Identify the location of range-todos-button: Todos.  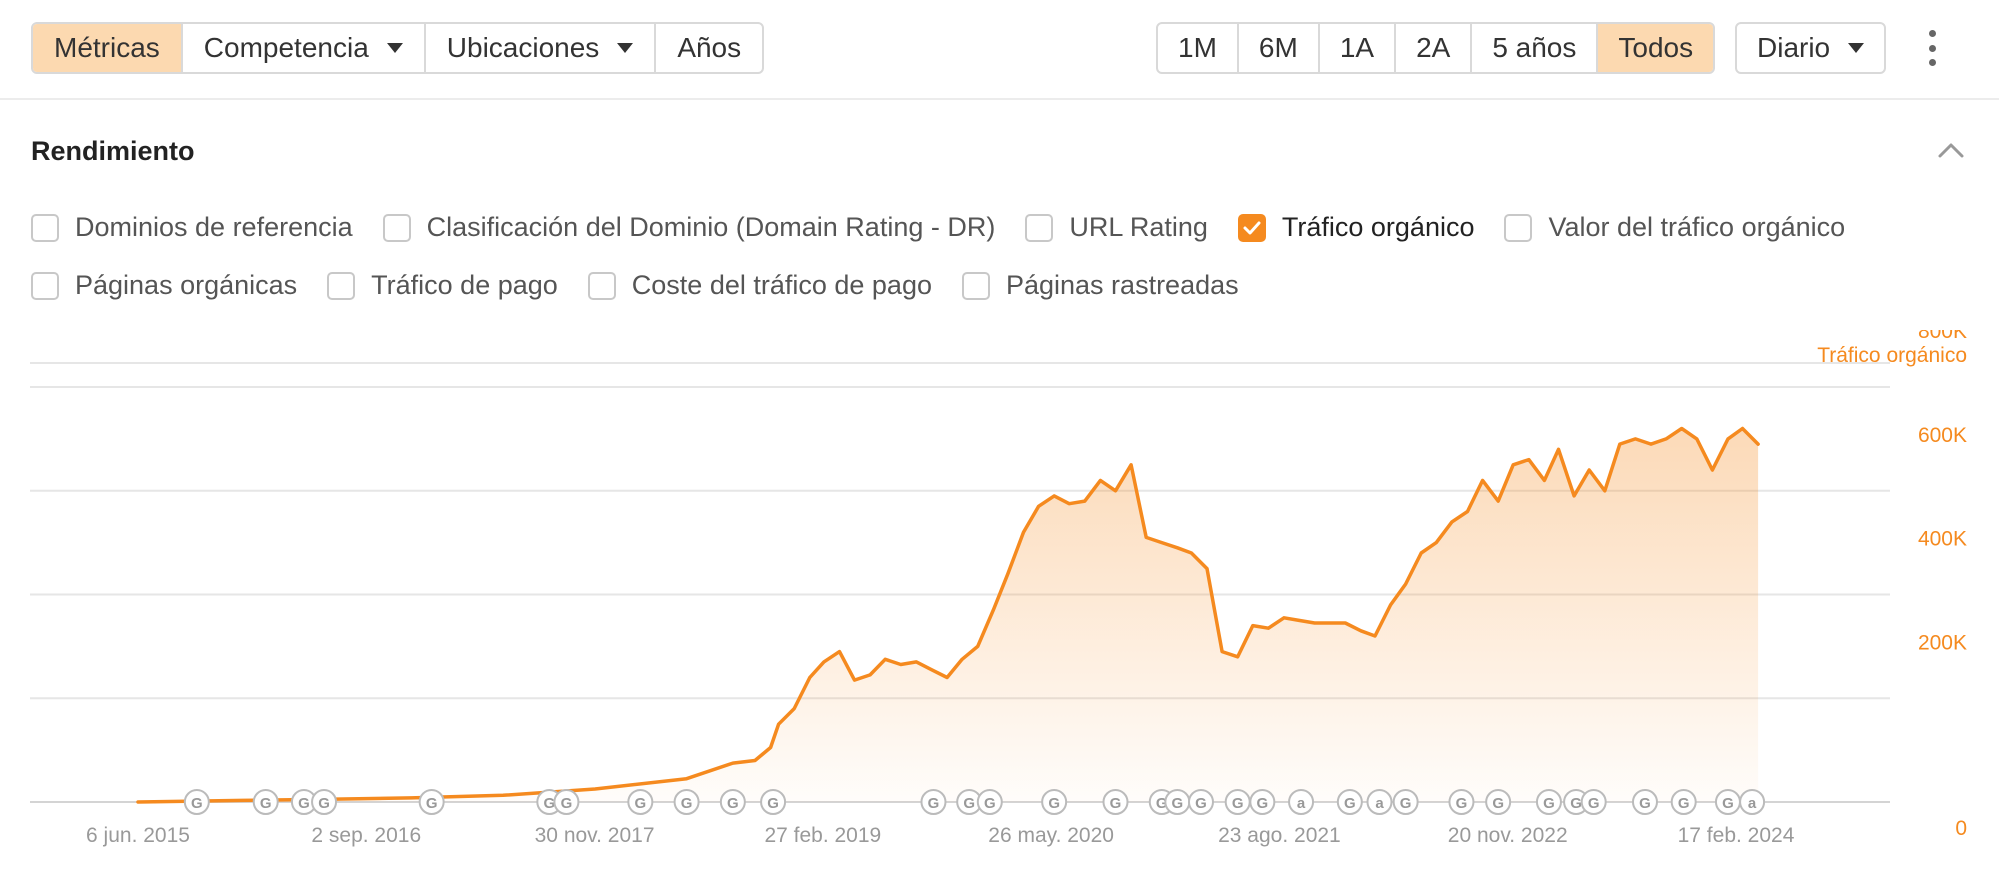
(1656, 48).